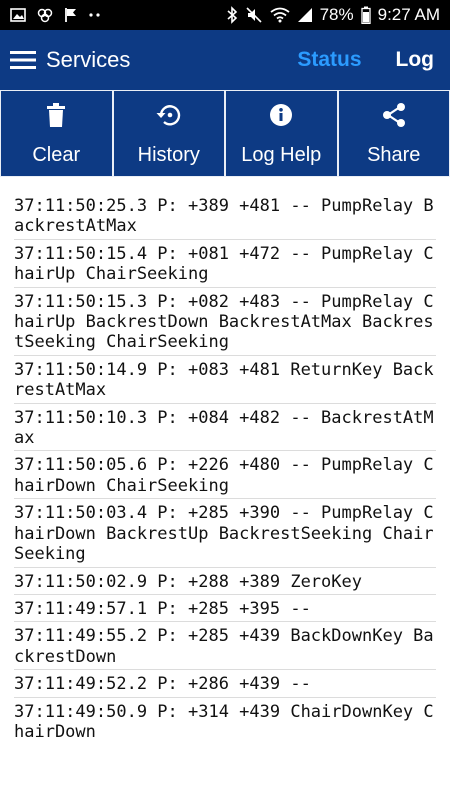 The height and width of the screenshot is (800, 450). I want to click on signal-icon, so click(305, 15).